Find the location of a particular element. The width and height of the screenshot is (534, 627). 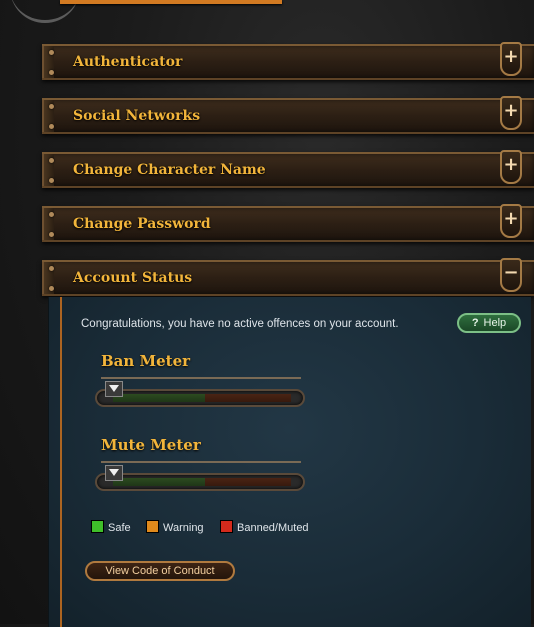

ban-meter is located at coordinates (200, 398).